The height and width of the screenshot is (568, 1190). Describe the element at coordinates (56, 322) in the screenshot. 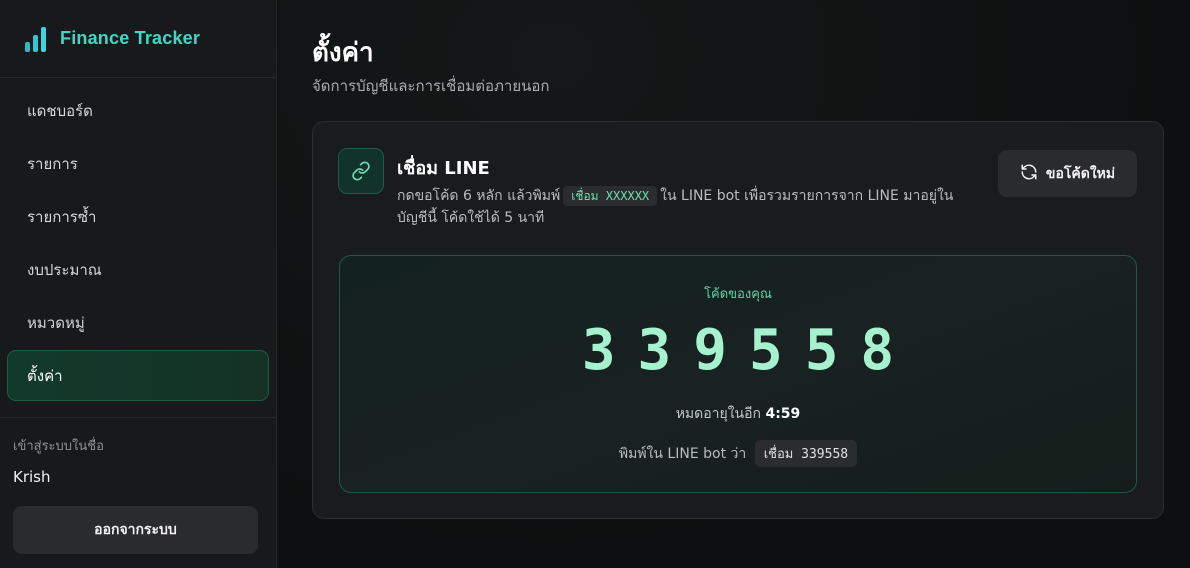

I see `sidebar-item-label: หมวดหมู่` at that location.